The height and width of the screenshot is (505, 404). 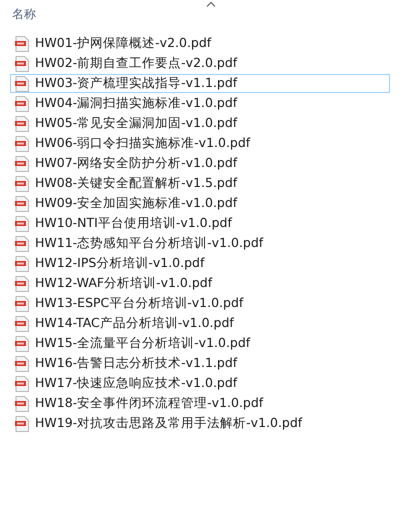 What do you see at coordinates (142, 143) in the screenshot?
I see `file-name: HW06-弱口令扫描实施标准-v1.0.pdf` at bounding box center [142, 143].